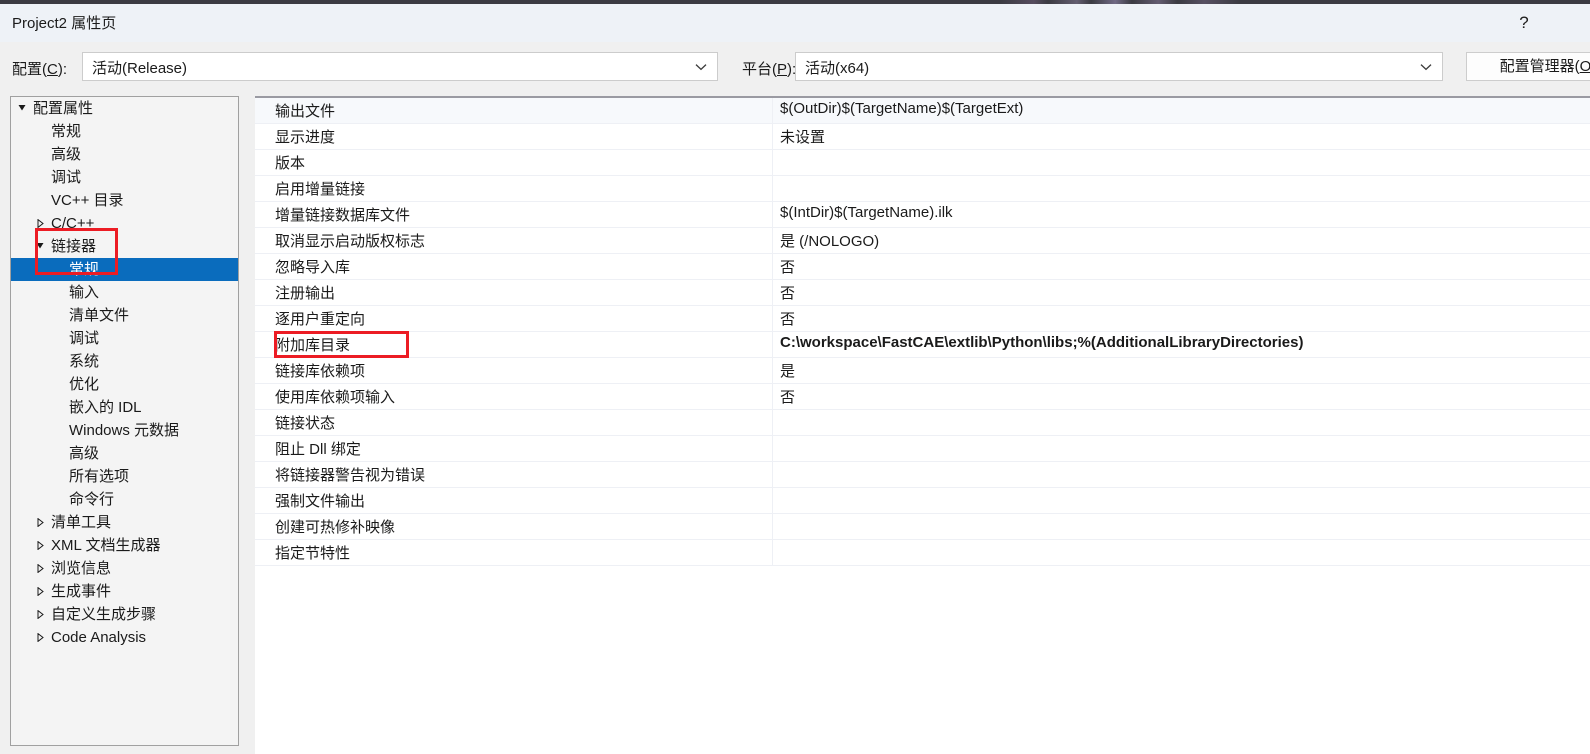 This screenshot has height=754, width=1590. Describe the element at coordinates (124, 108) in the screenshot. I see `tree-item: 配置属性` at that location.